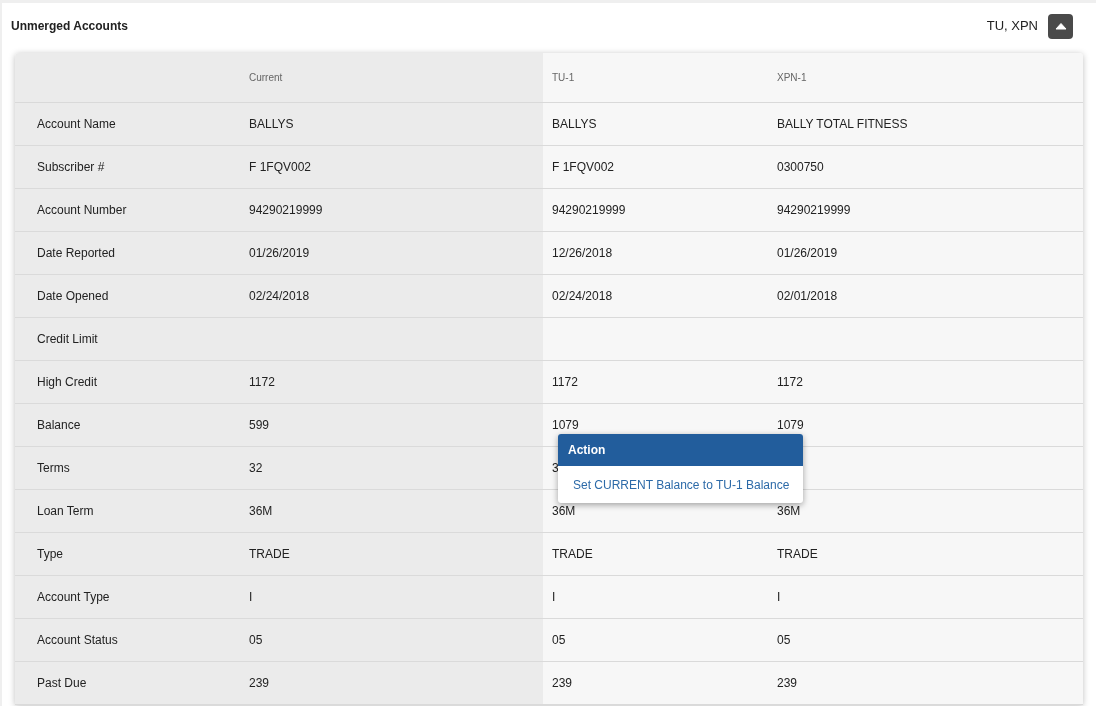 The width and height of the screenshot is (1096, 706). What do you see at coordinates (67, 382) in the screenshot?
I see `row-label: High Credit` at bounding box center [67, 382].